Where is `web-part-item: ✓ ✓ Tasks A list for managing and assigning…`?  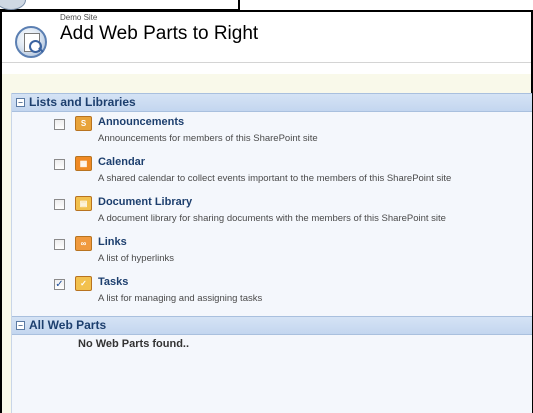
web-part-item: ✓ ✓ Tasks A list for managing and assigning… is located at coordinates (272, 294).